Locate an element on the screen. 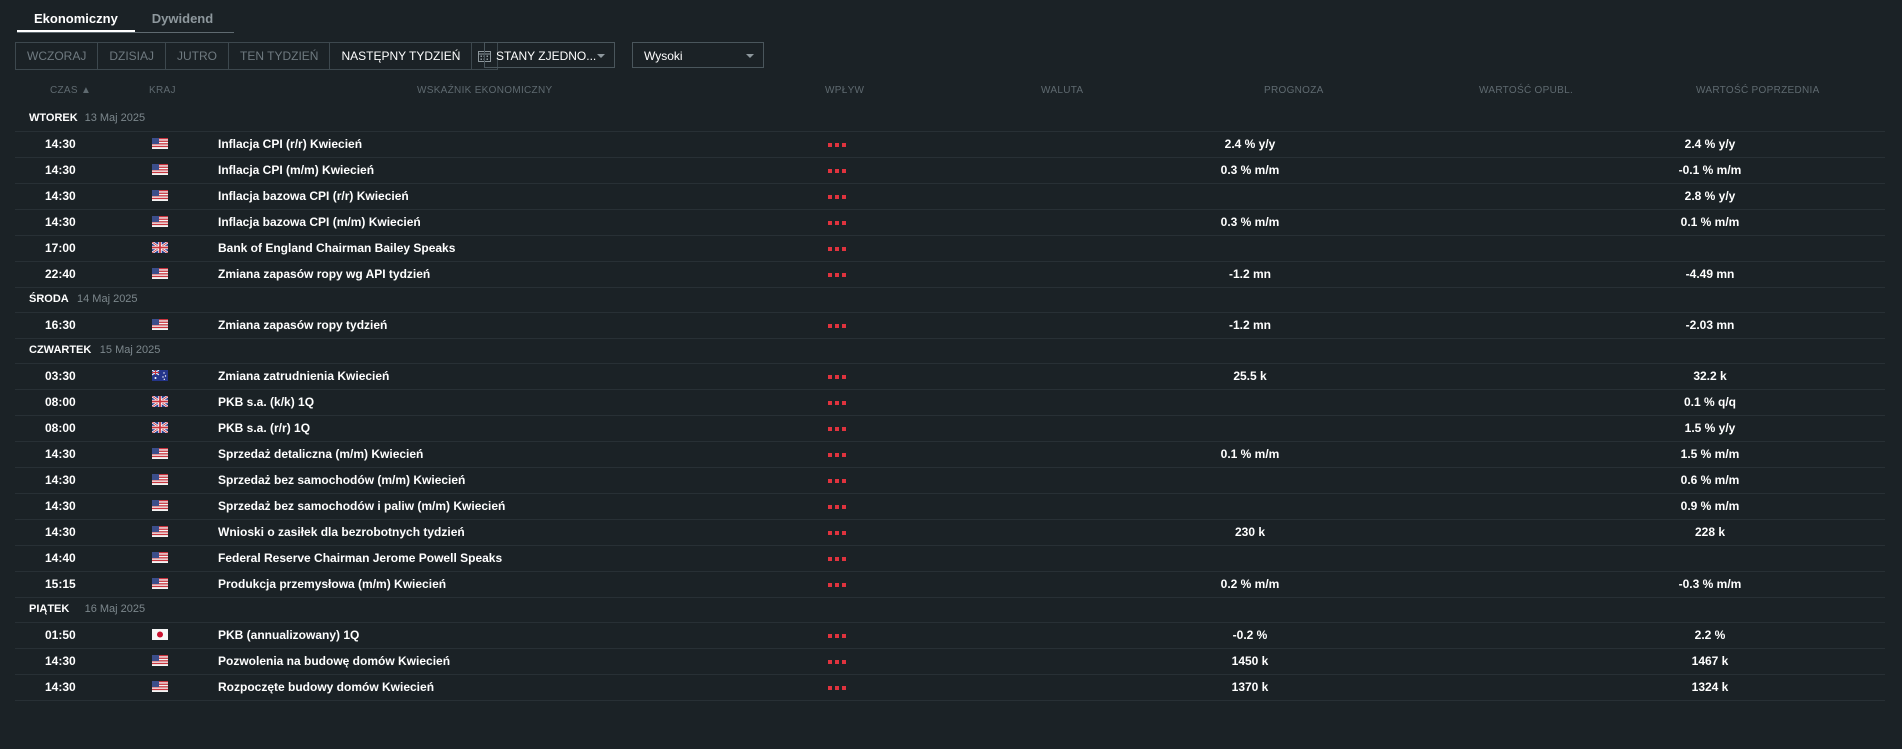  event-forecast: 1450 k is located at coordinates (1250, 661).